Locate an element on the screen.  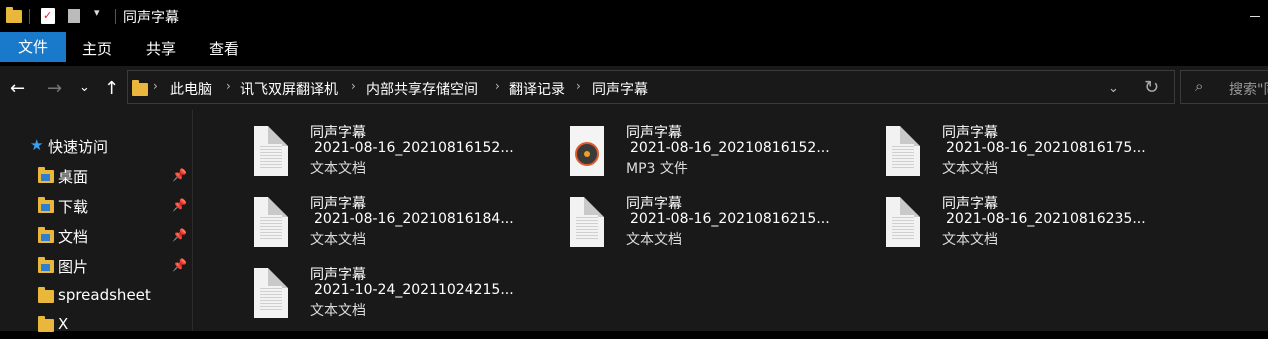
breadcrumb-this-pc: 此电脑 is located at coordinates (191, 89).